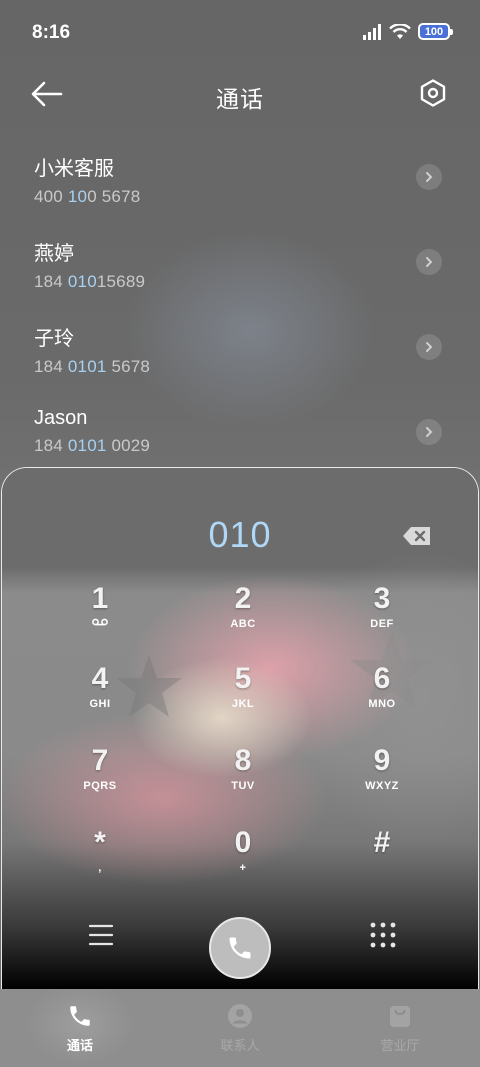 The image size is (480, 1067). What do you see at coordinates (240, 1045) in the screenshot?
I see `tab-label: 联系人` at bounding box center [240, 1045].